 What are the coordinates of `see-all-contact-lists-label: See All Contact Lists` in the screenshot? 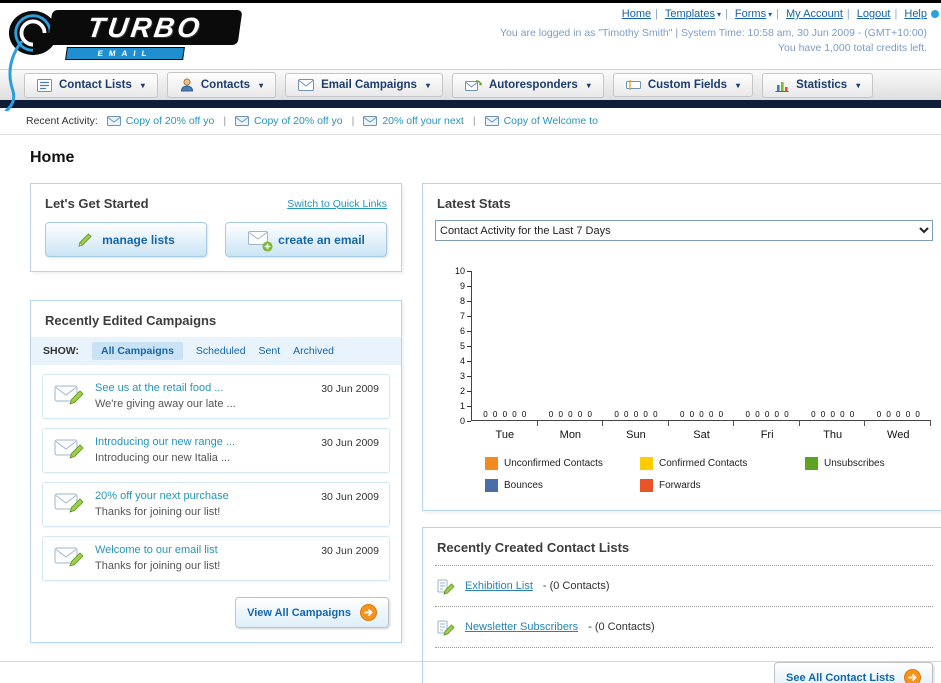 It's located at (840, 677).